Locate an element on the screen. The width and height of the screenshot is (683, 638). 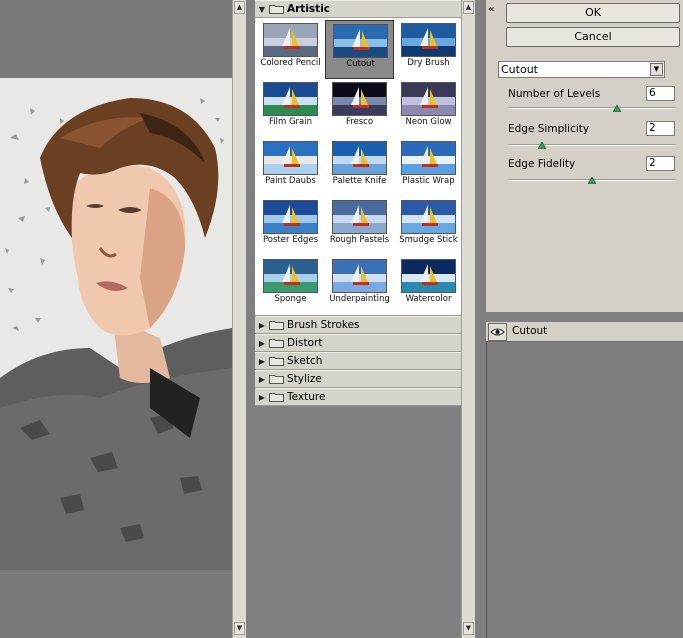
param-label-fidelity: Edge Fidelity is located at coordinates (542, 164).